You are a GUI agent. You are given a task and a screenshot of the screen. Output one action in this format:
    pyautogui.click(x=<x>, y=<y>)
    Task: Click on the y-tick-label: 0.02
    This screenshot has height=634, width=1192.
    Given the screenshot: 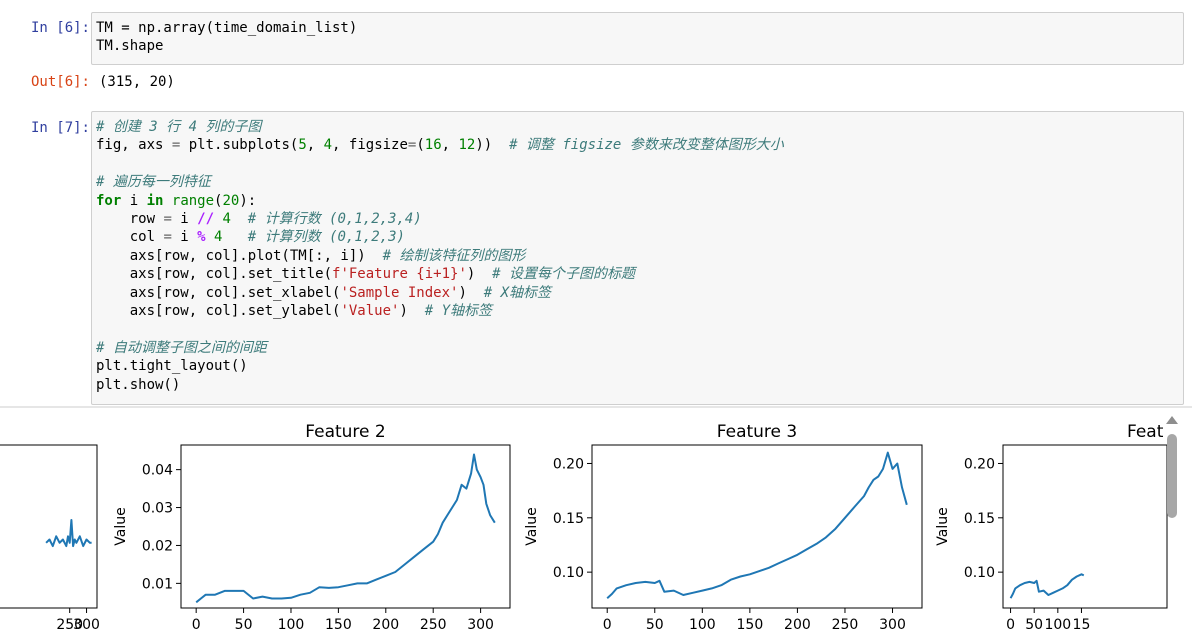 What is the action you would take?
    pyautogui.click(x=157, y=546)
    